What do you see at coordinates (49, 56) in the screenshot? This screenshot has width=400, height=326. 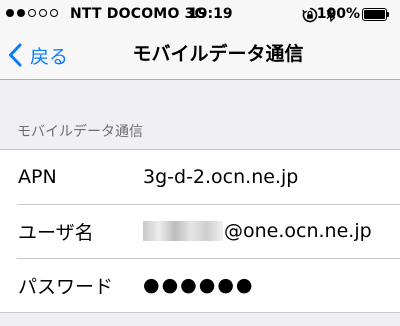 I see `back-label: 戻る` at bounding box center [49, 56].